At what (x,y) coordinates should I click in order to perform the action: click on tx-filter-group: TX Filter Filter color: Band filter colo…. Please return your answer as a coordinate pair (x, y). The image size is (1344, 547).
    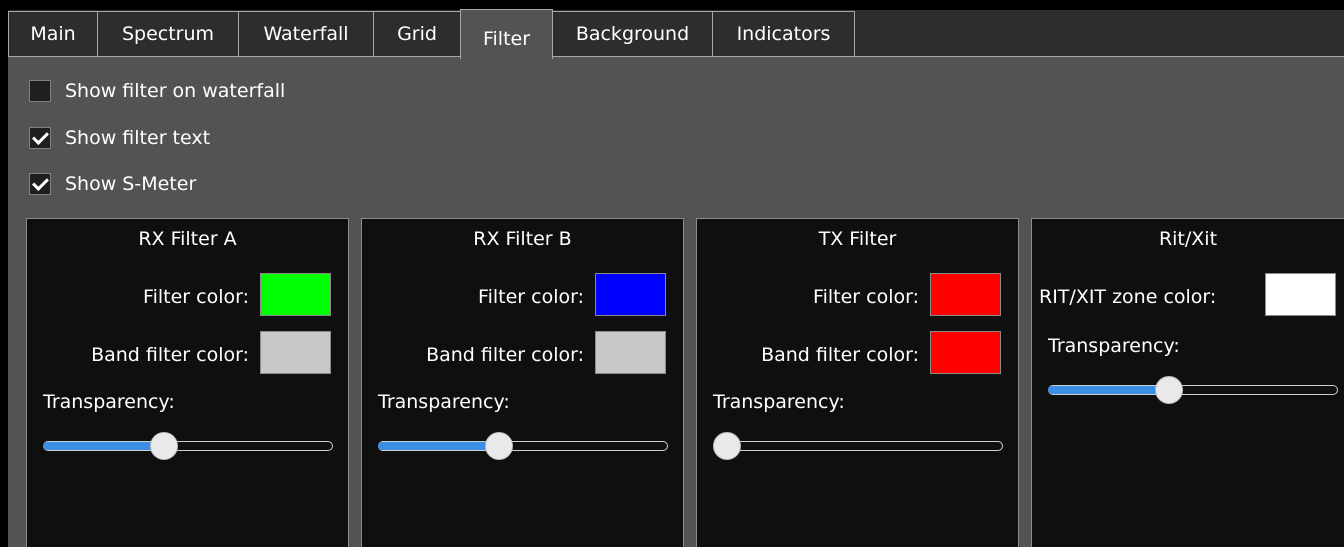
    Looking at the image, I should click on (857, 382).